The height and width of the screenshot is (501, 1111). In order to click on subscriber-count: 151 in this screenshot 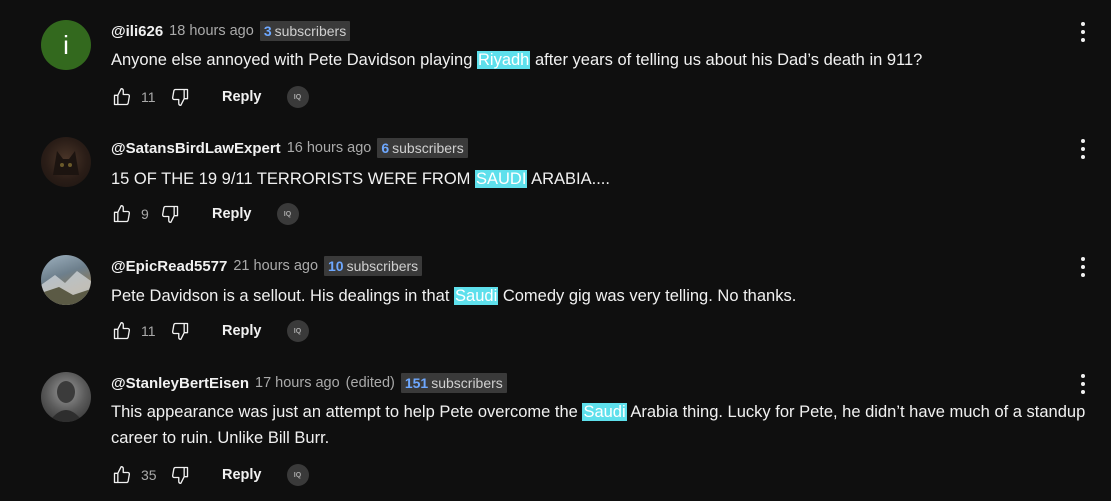, I will do `click(416, 383)`.